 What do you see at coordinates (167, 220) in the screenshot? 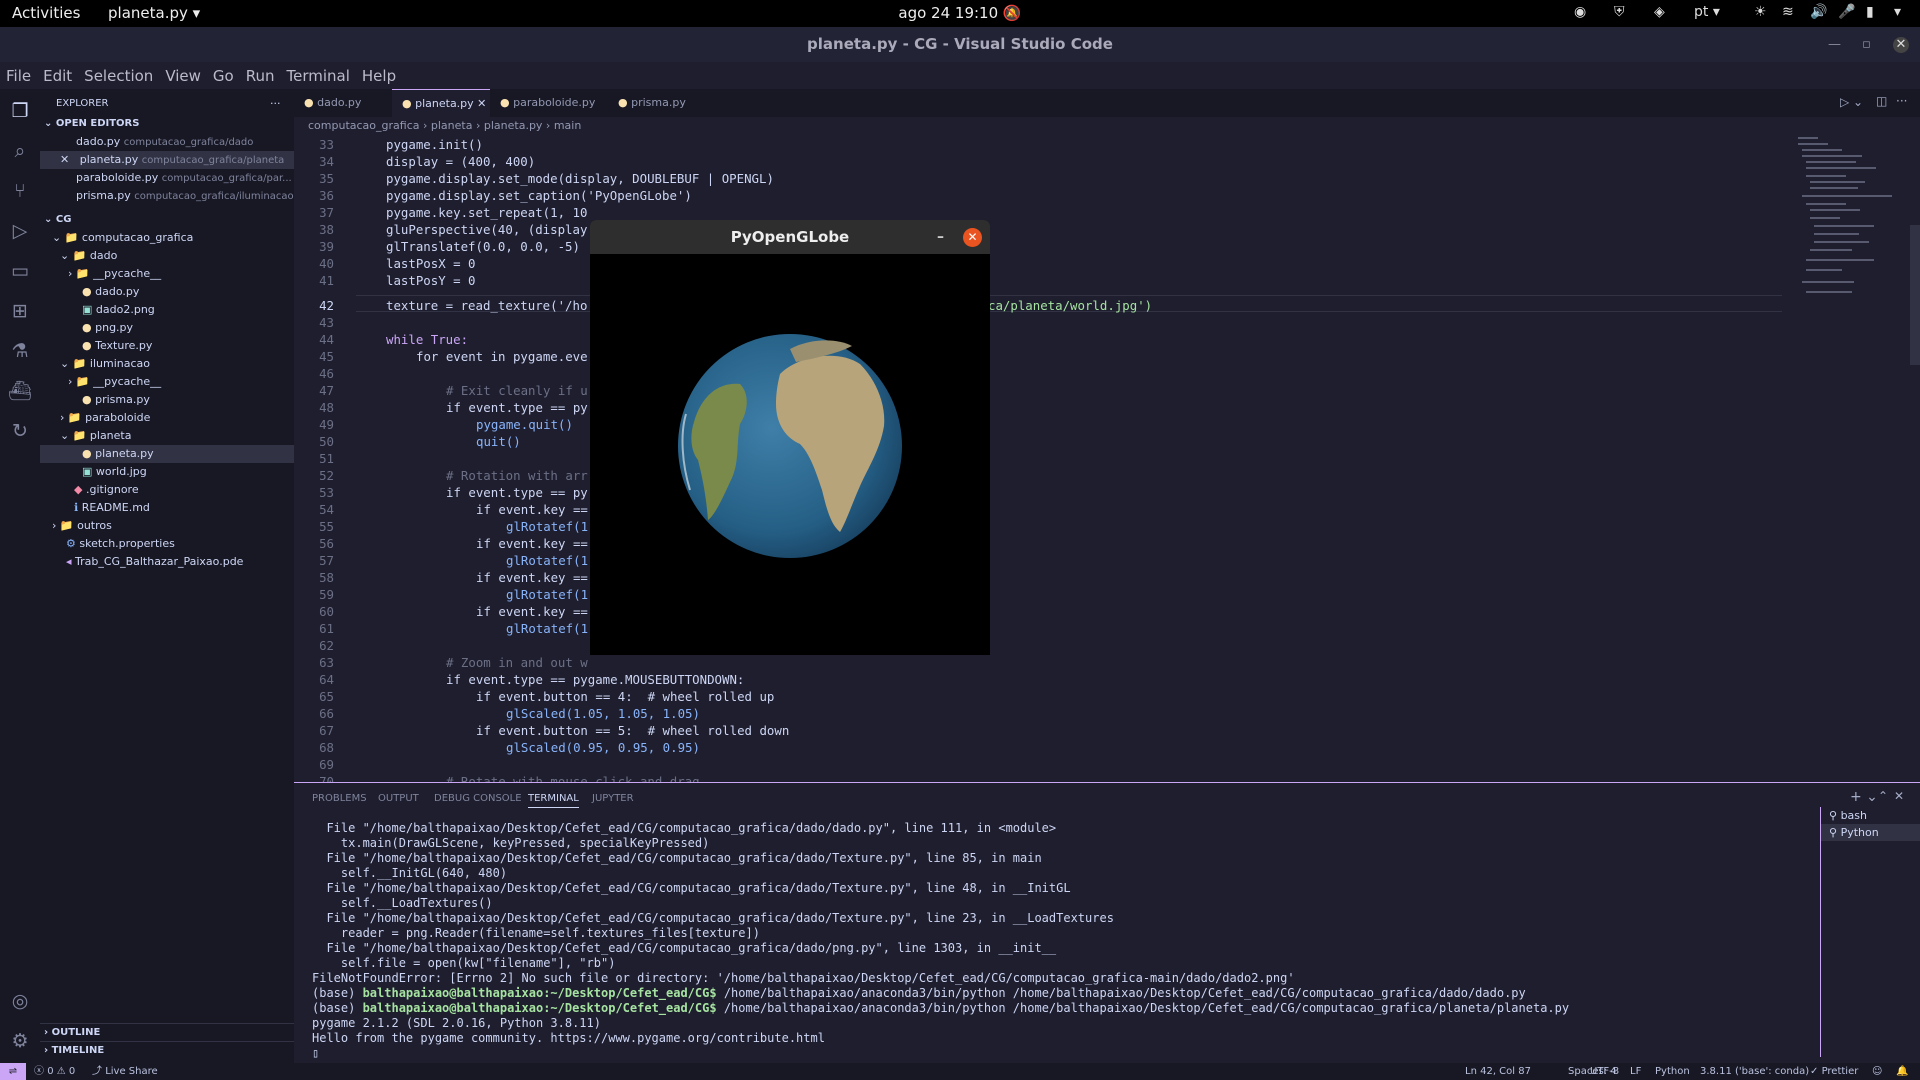
I see `workspace-header: ⌄ CG` at bounding box center [167, 220].